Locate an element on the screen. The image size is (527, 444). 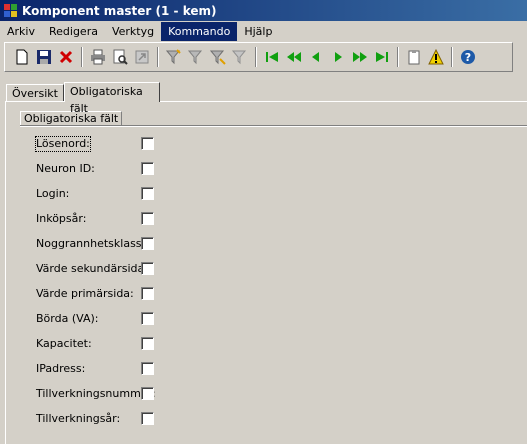
checkbox-tillverkningsnummer is located at coordinates (147, 393).